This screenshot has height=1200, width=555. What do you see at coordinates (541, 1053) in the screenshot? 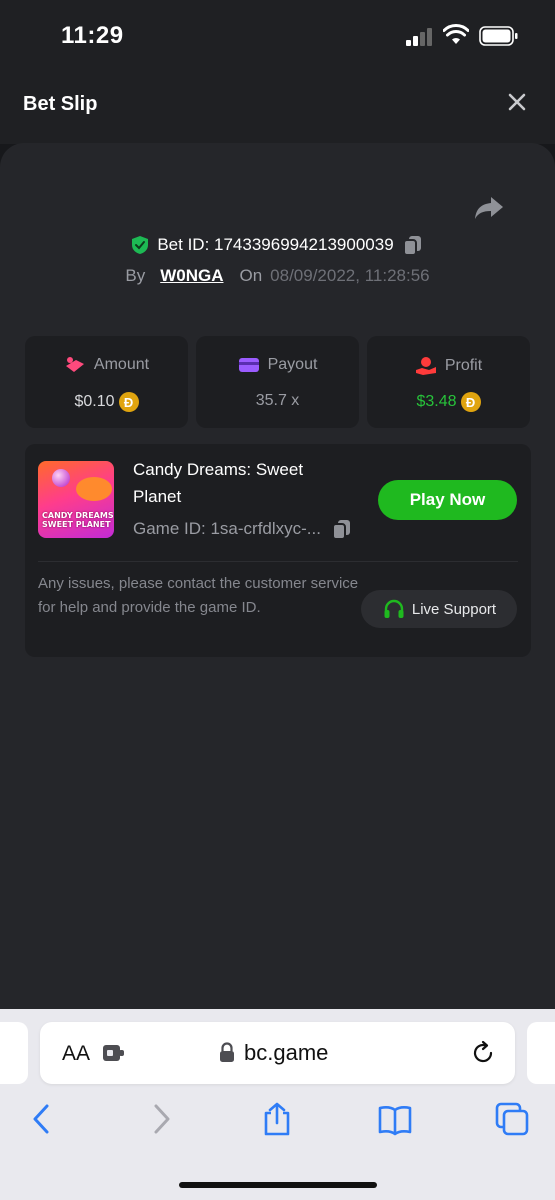
I see `next-tab-preview` at bounding box center [541, 1053].